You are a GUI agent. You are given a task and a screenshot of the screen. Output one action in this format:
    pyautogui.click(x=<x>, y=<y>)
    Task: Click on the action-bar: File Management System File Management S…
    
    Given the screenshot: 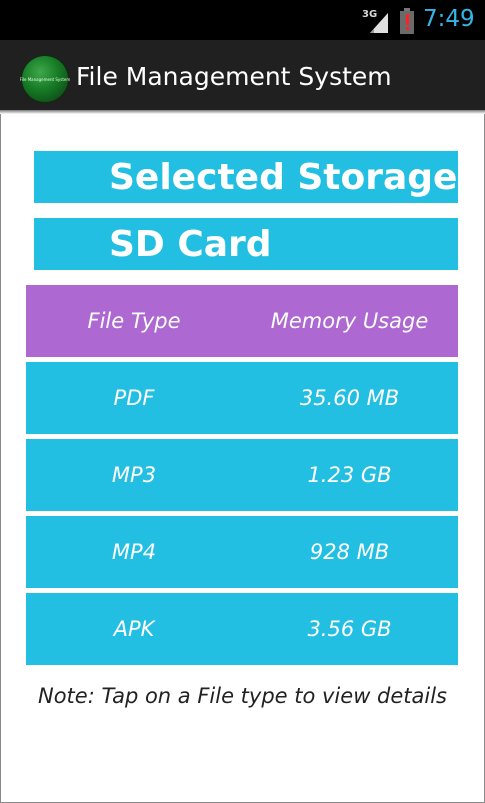 What is the action you would take?
    pyautogui.click(x=242, y=75)
    